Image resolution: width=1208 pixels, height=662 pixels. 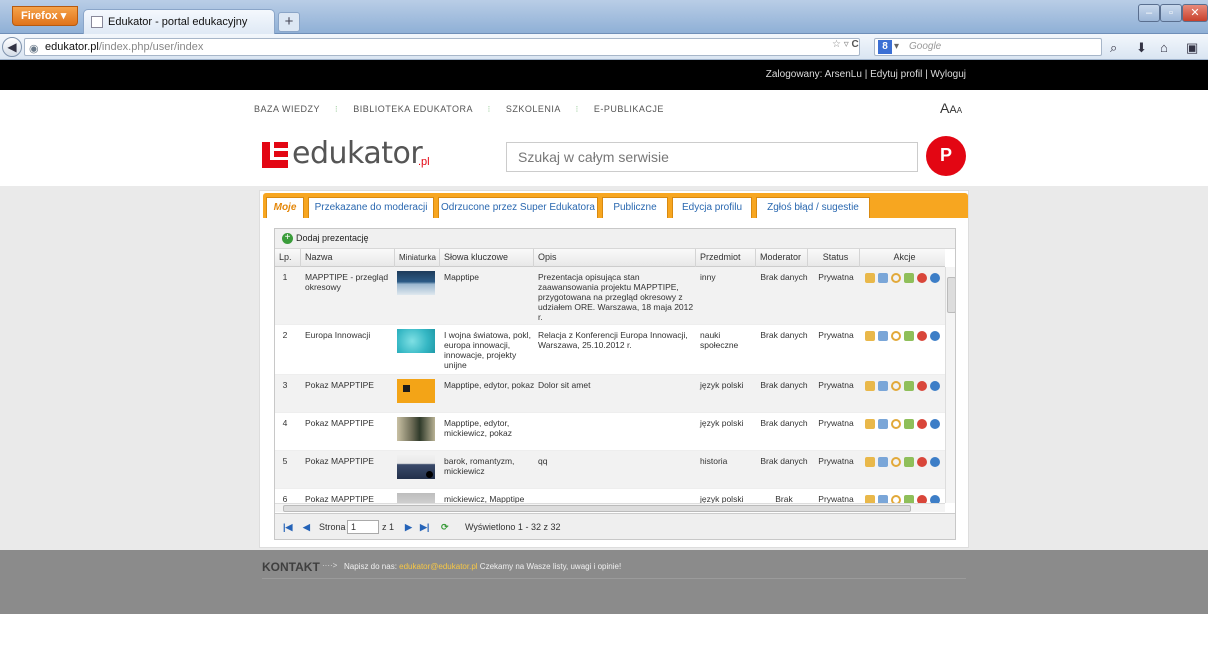 What do you see at coordinates (902, 258) in the screenshot?
I see `col-akcje: Akcje` at bounding box center [902, 258].